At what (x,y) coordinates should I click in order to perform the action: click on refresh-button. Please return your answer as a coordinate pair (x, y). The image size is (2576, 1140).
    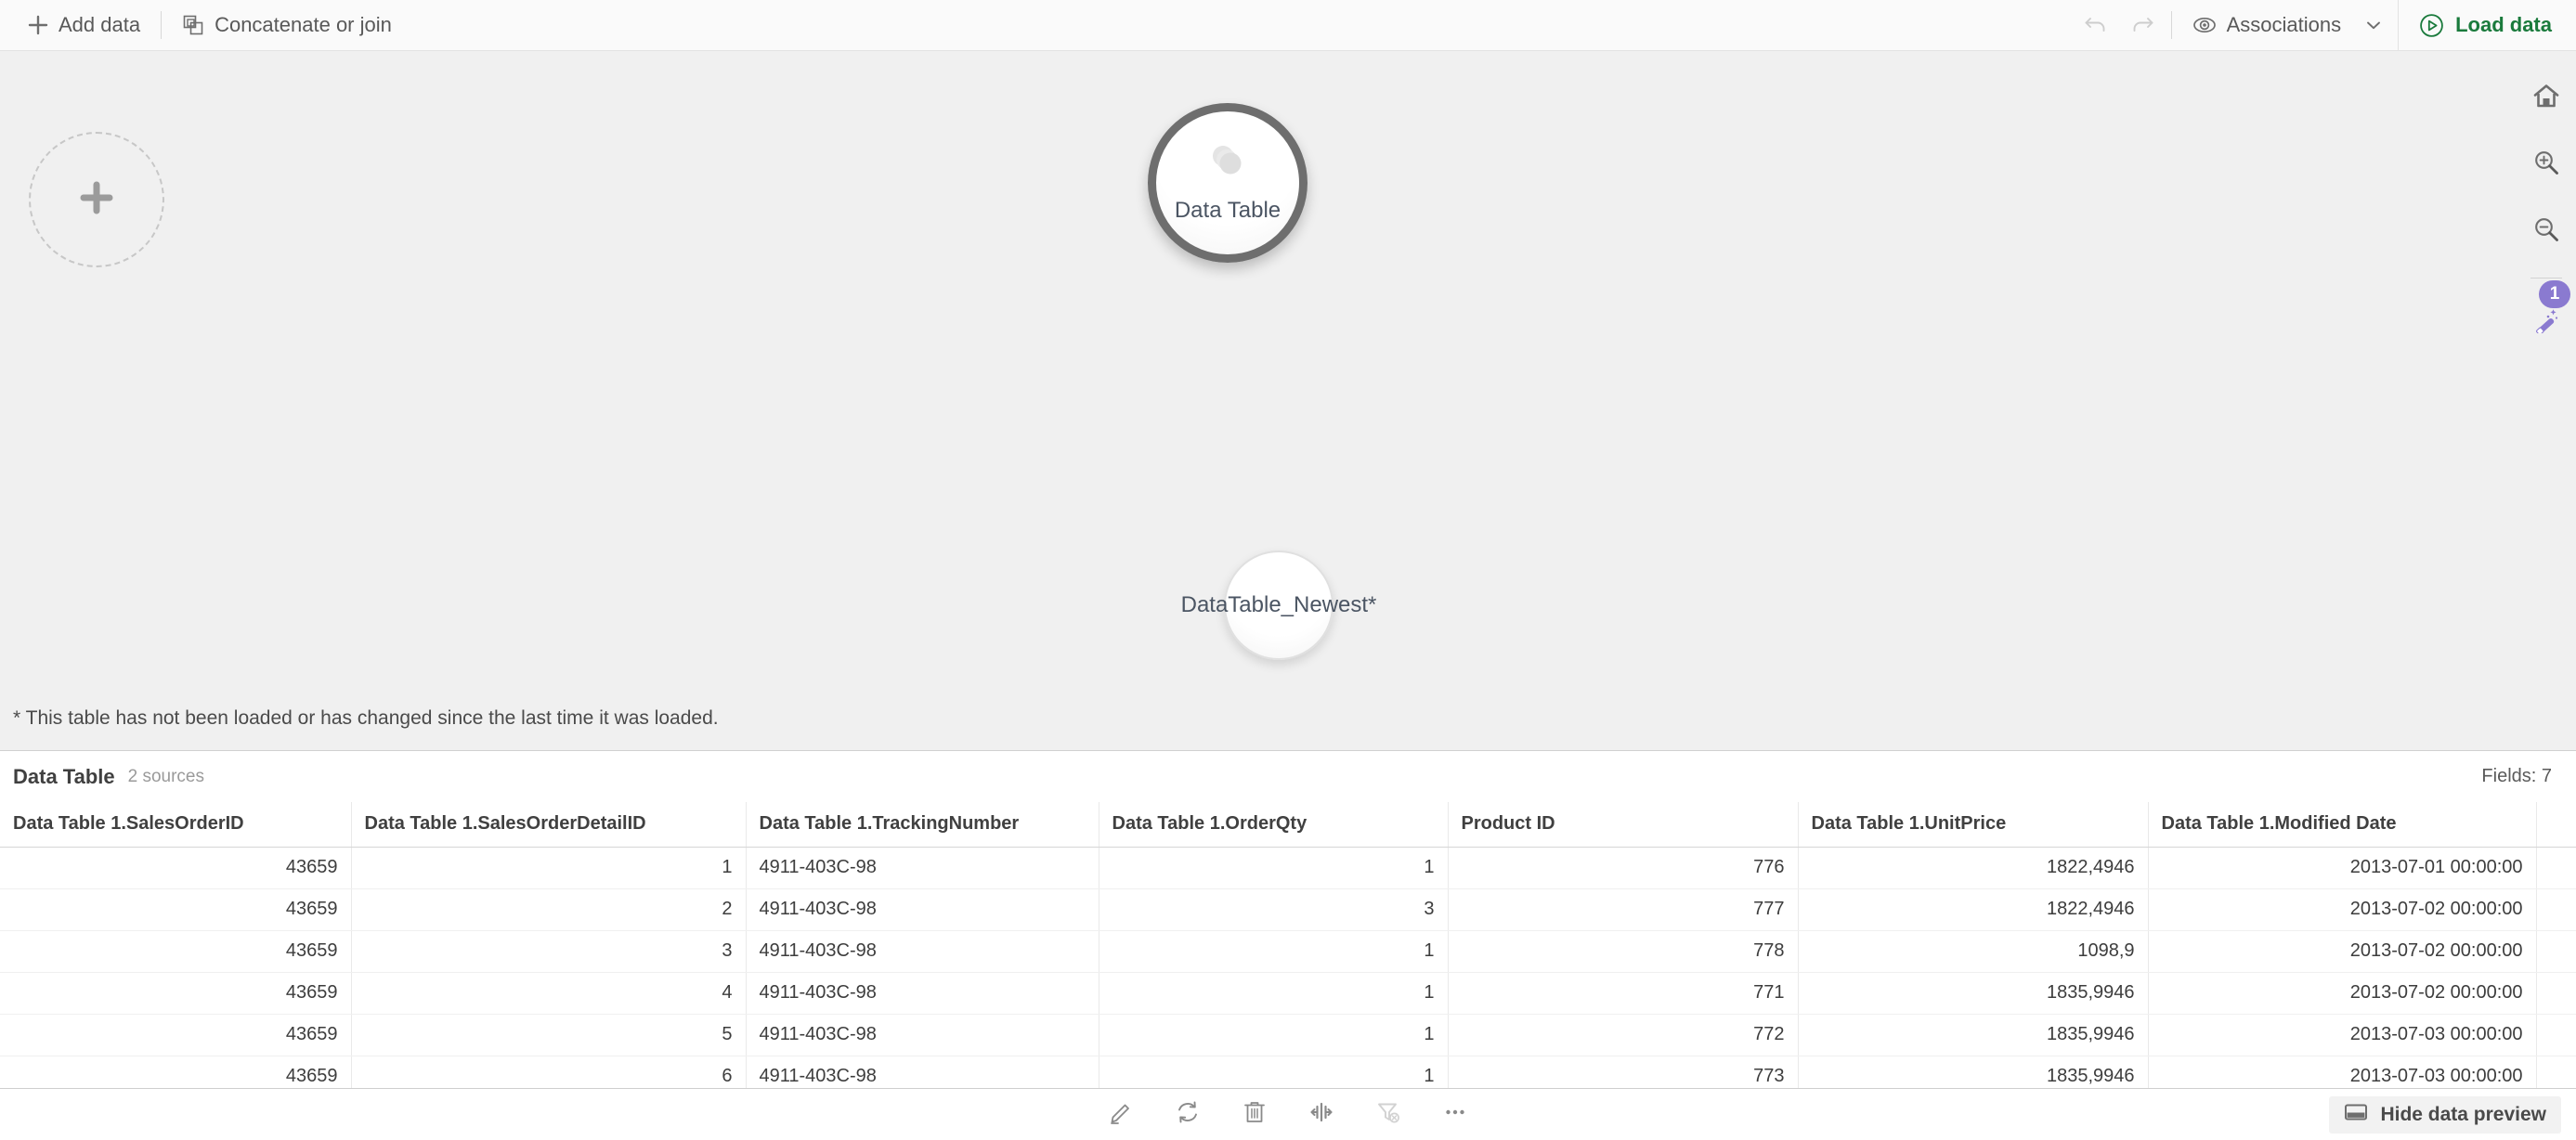
    Looking at the image, I should click on (1187, 1115).